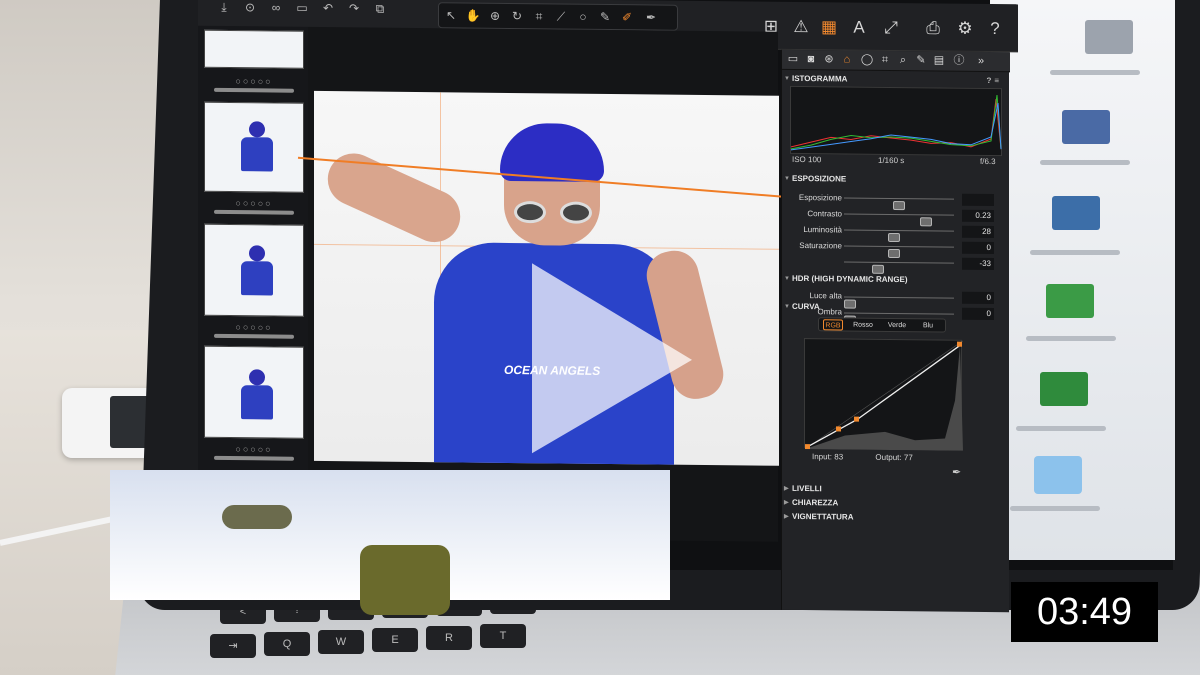 This screenshot has width=1200, height=675. I want to click on filmstrip: ○○○○○ ○○○○○ ○○○○○ ○○○○○, so click(253, 261).